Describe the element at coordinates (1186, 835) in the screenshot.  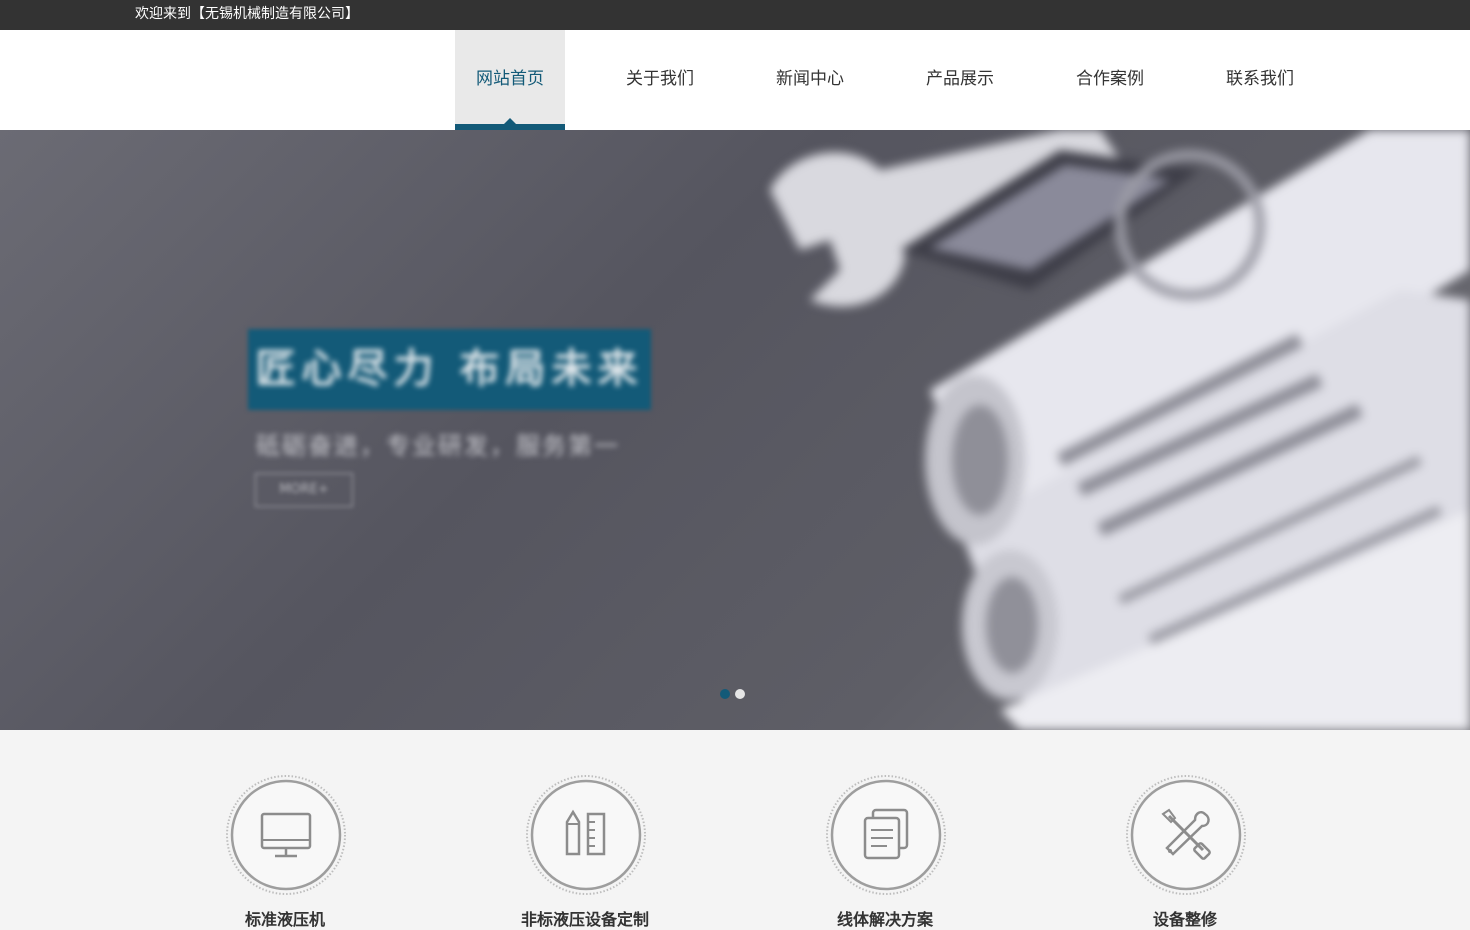
I see `tools-icon` at that location.